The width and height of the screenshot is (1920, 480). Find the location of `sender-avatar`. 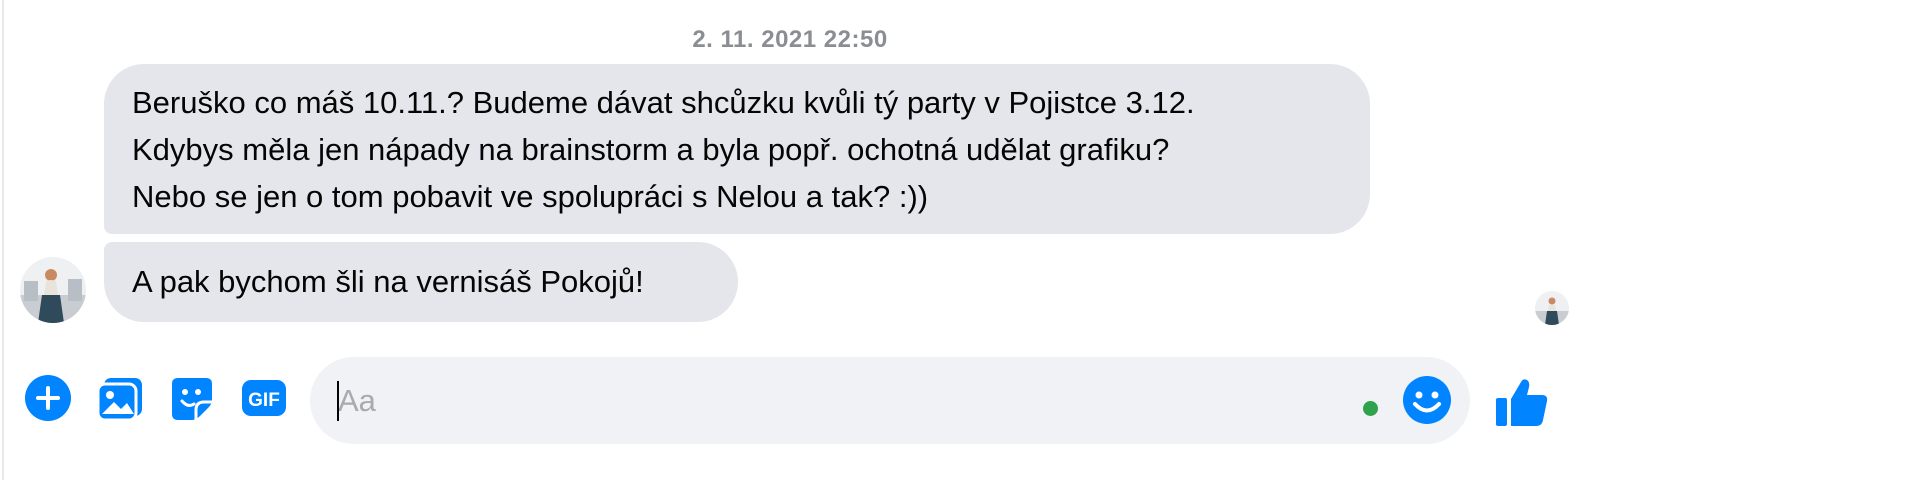

sender-avatar is located at coordinates (53, 290).